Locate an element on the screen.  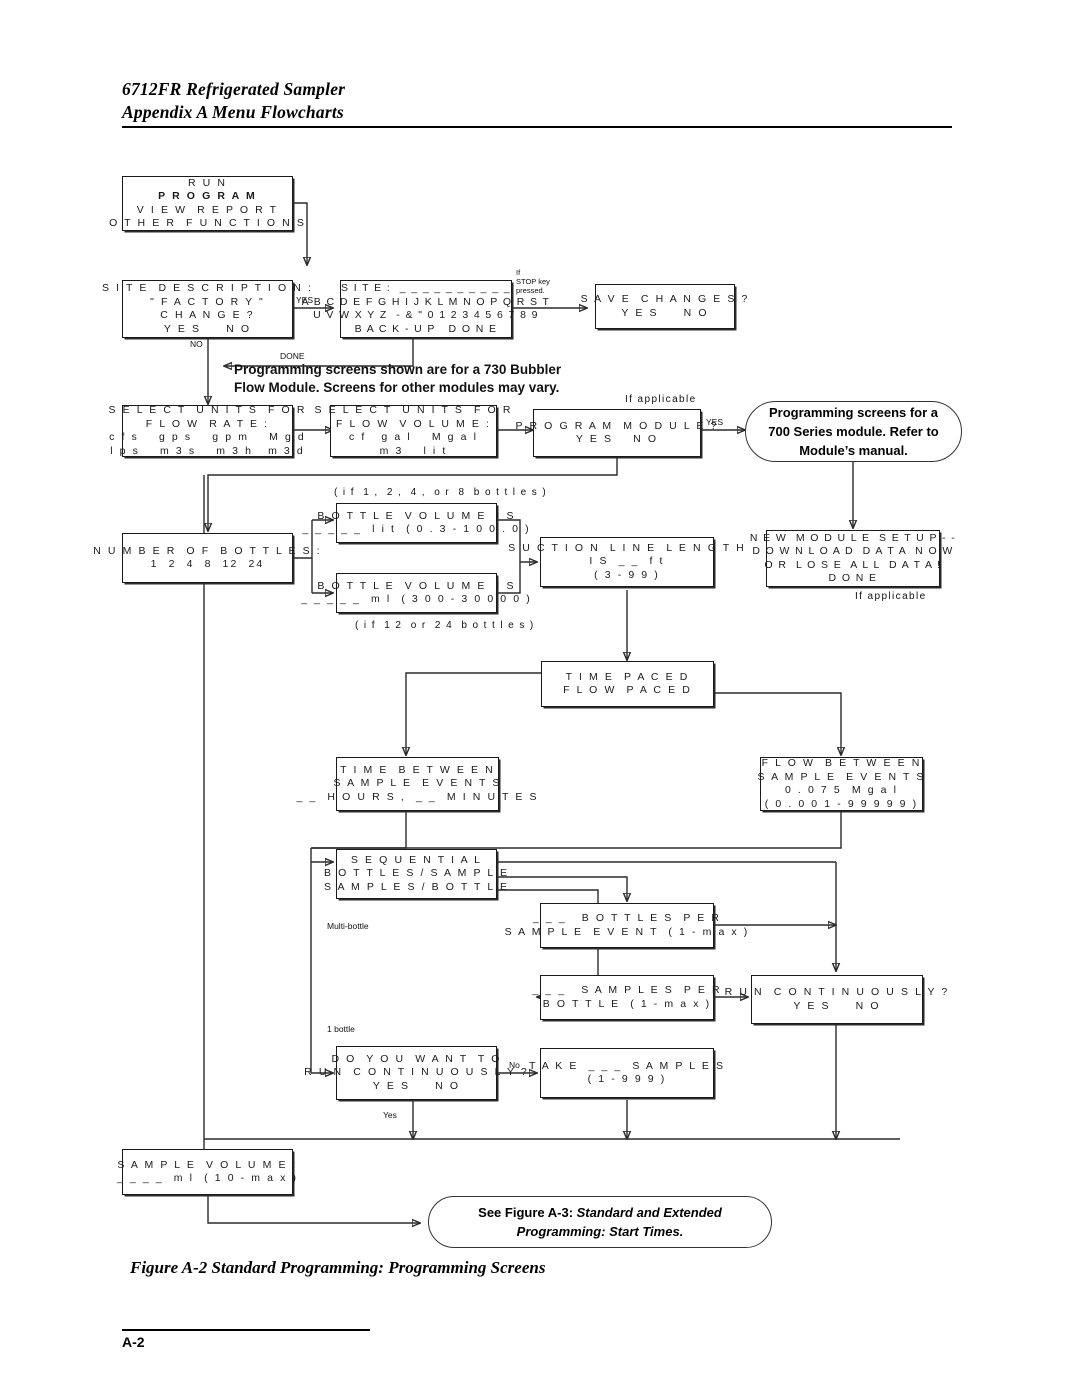
line: S I T E D E S C R I P T I O N : is located at coordinates (207, 288).